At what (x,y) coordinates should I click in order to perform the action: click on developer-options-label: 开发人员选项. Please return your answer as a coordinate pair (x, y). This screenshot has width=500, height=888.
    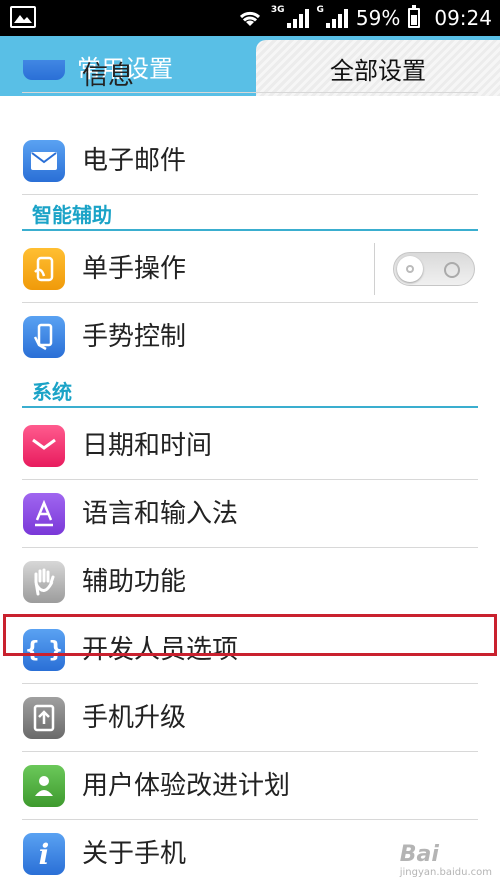
    Looking at the image, I should click on (160, 650).